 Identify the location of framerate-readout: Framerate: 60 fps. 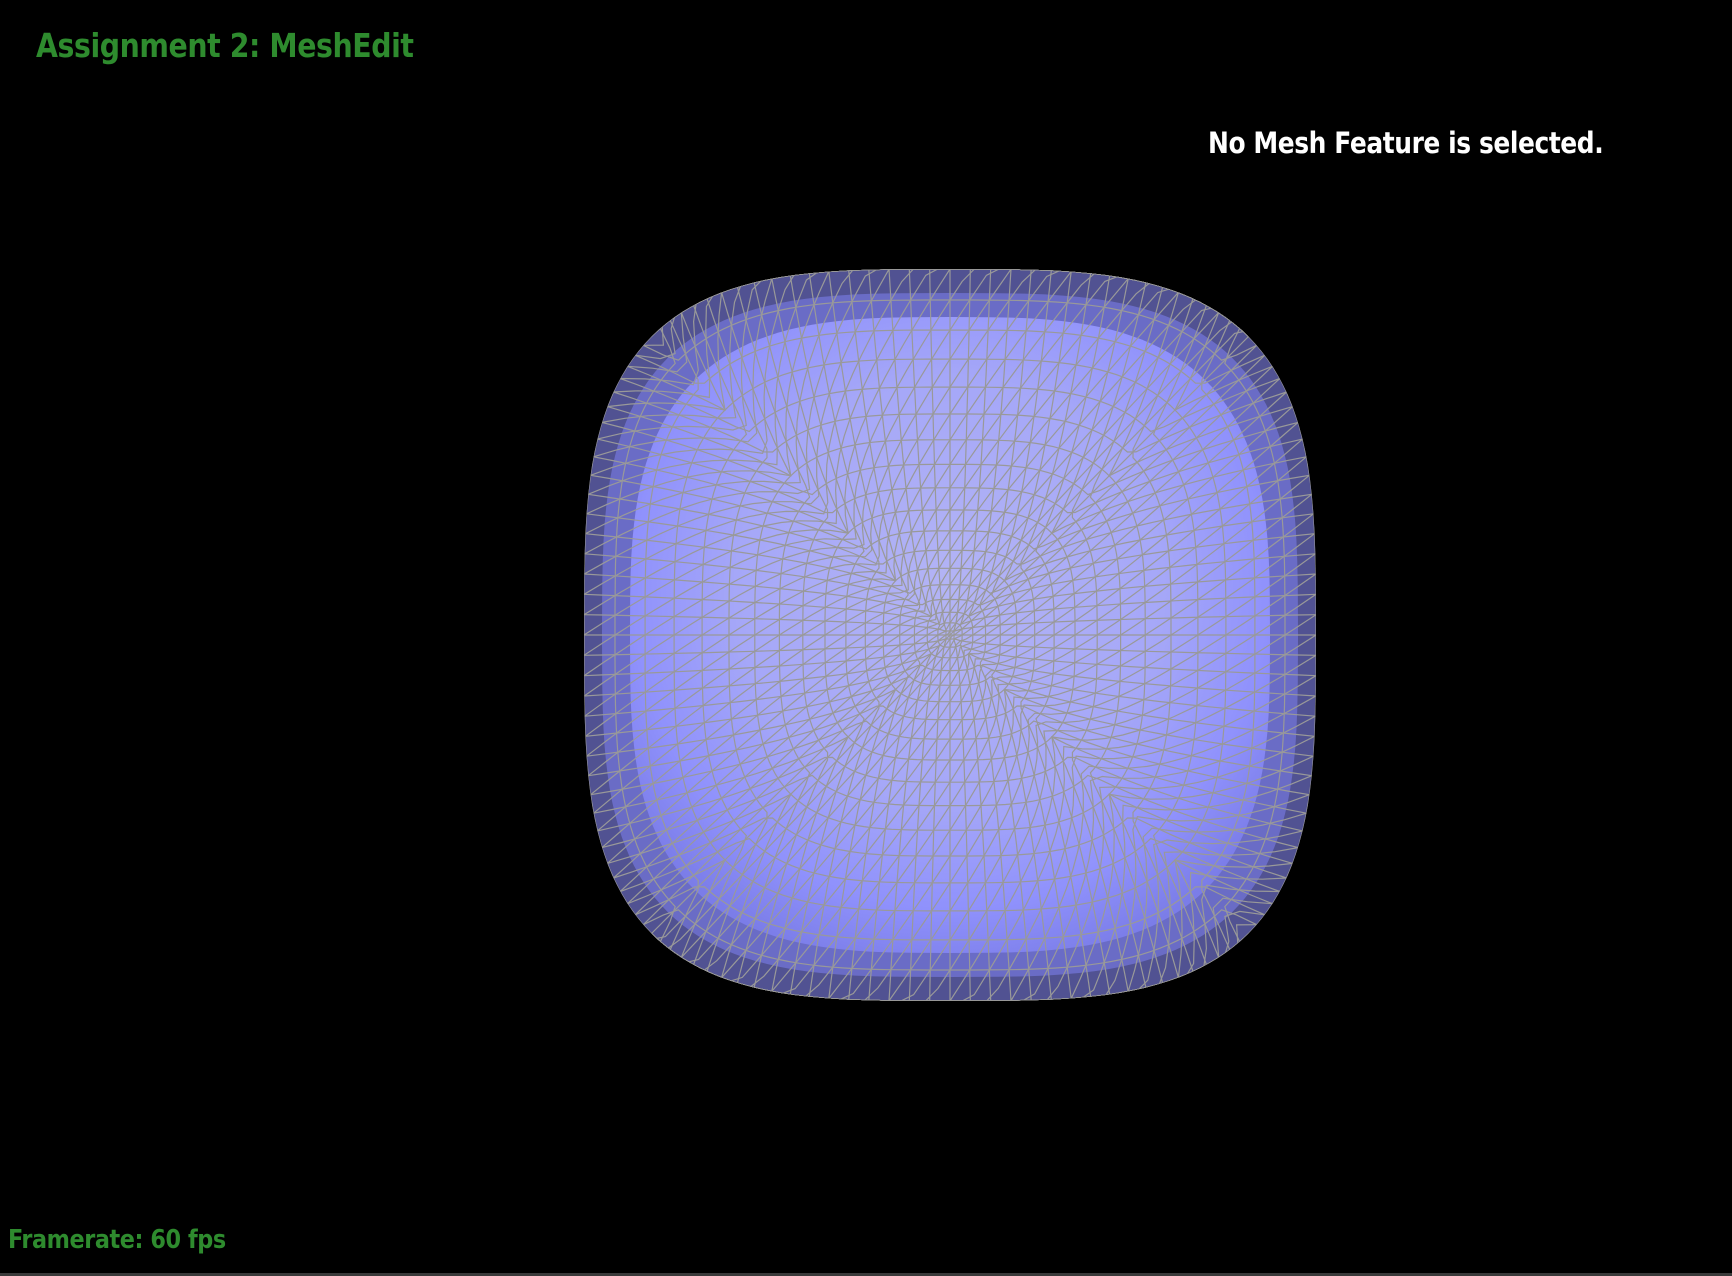
(117, 1240).